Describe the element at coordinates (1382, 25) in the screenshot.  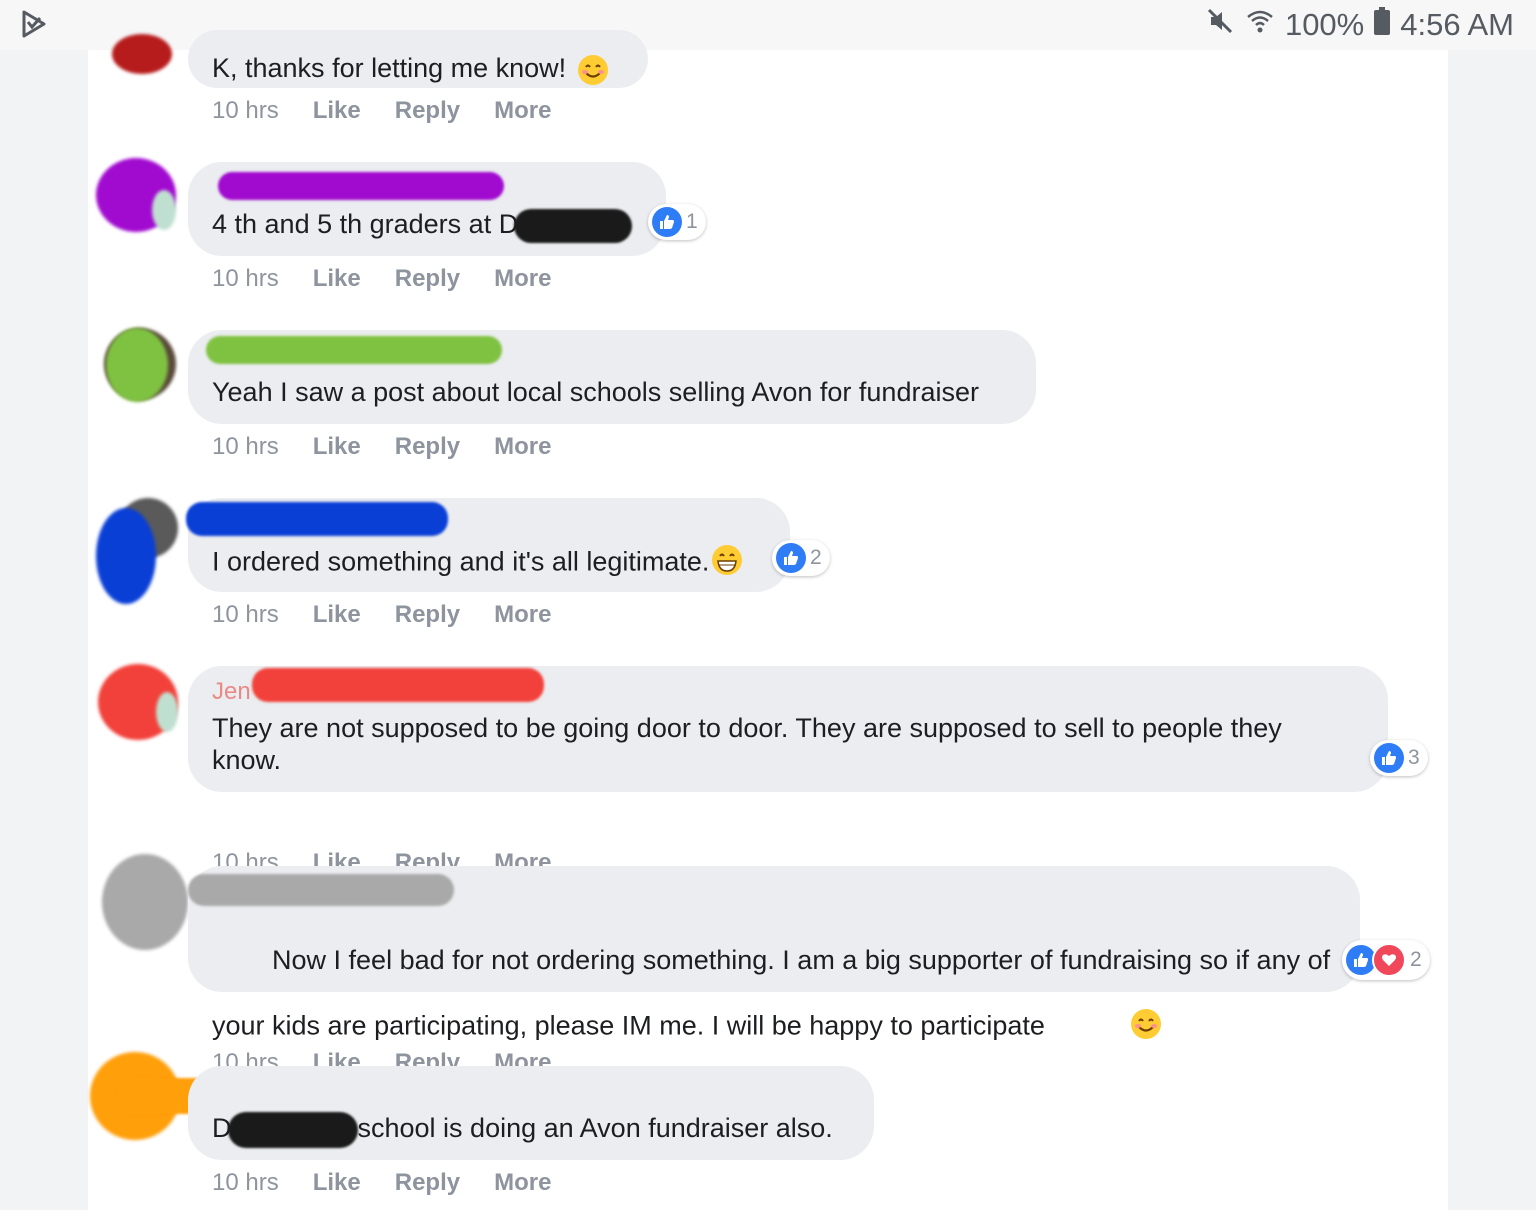
I see `battery-icon` at that location.